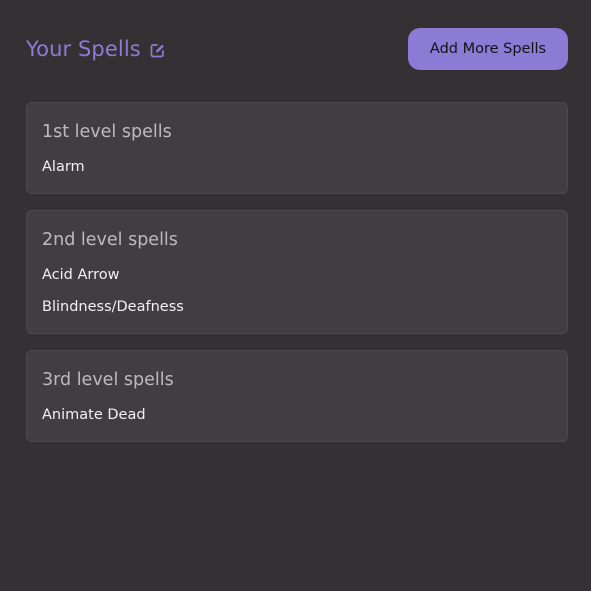 The height and width of the screenshot is (591, 591). What do you see at coordinates (297, 307) in the screenshot?
I see `spell-item: Blindness/Deafness` at bounding box center [297, 307].